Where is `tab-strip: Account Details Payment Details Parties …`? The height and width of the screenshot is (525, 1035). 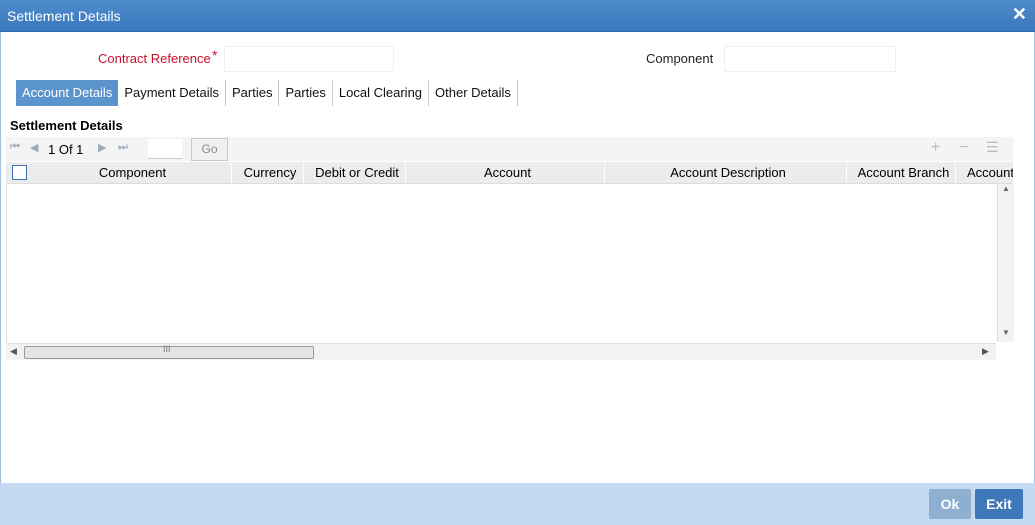 tab-strip: Account Details Payment Details Parties … is located at coordinates (267, 93).